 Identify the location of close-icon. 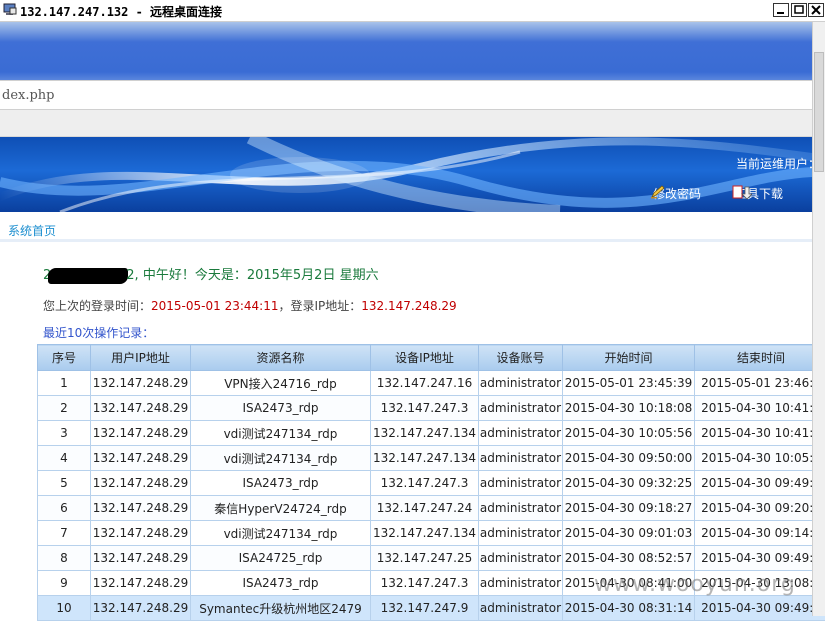
(816, 10).